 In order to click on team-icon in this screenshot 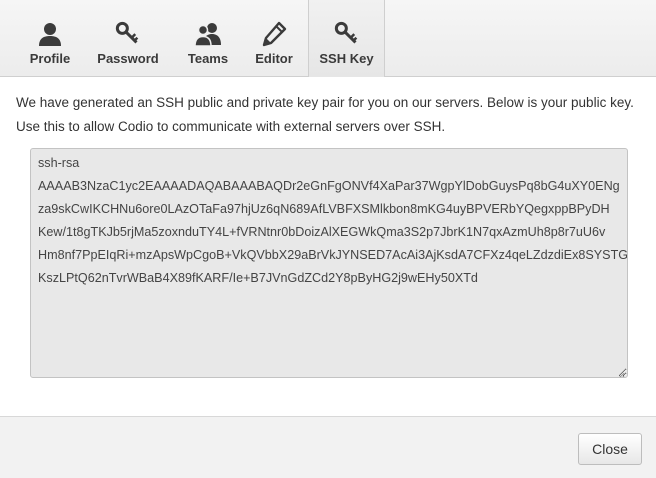, I will do `click(208, 34)`.